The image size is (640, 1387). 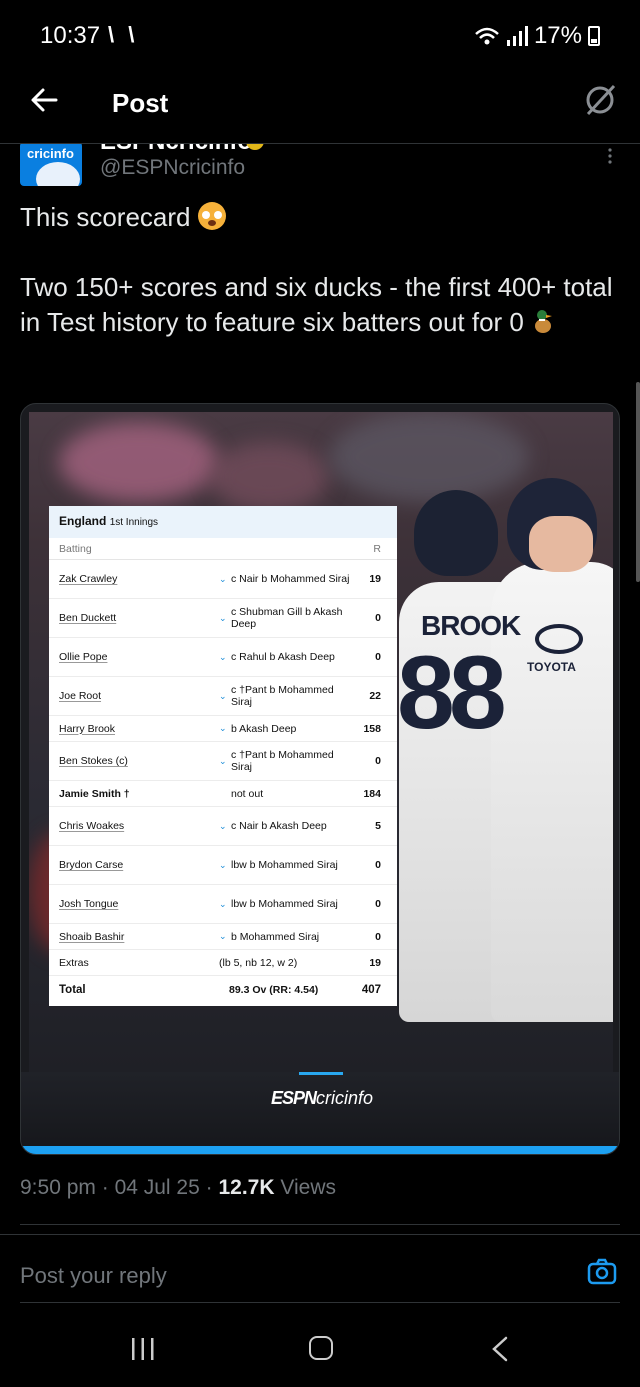 I want to click on extras-row: Extras (lb 5, nb 12, w 2) 19, so click(x=223, y=963).